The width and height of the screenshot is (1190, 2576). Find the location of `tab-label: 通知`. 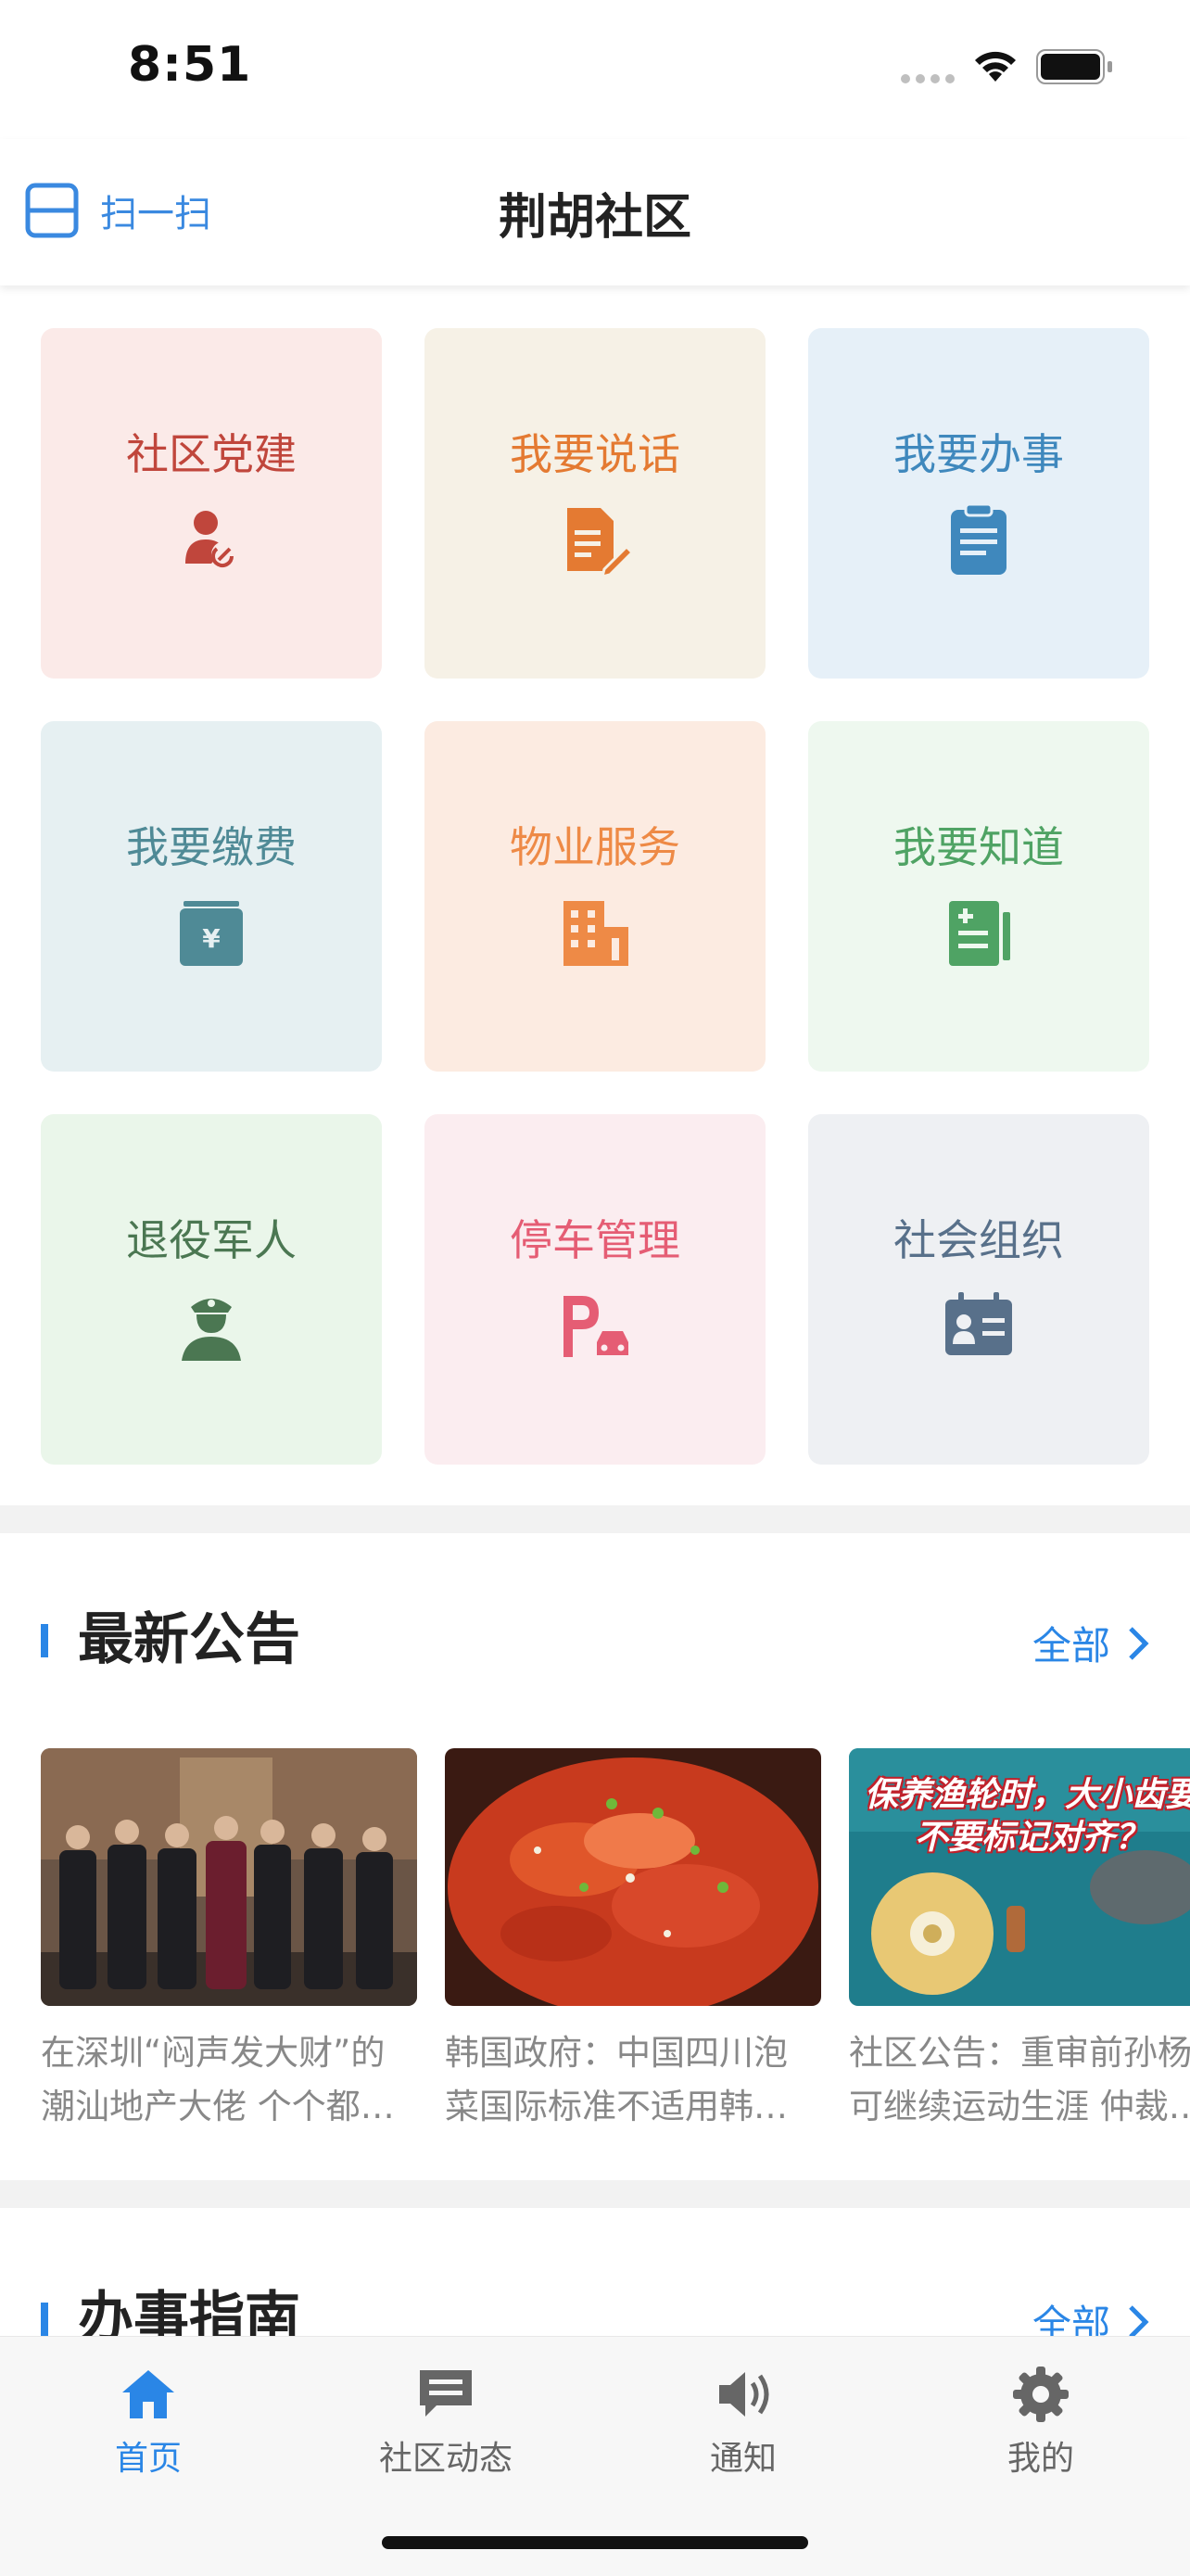

tab-label: 通知 is located at coordinates (743, 2459).